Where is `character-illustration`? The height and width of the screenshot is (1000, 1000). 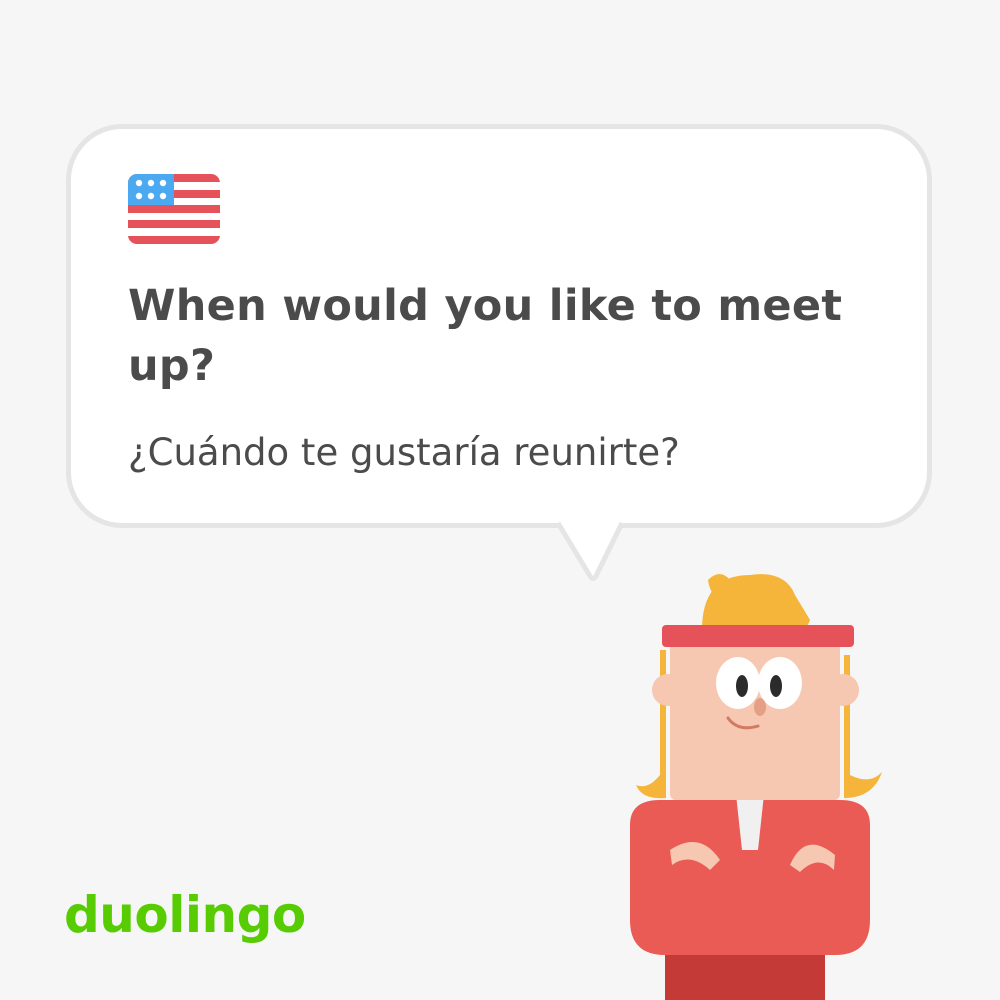
character-illustration is located at coordinates (756, 787).